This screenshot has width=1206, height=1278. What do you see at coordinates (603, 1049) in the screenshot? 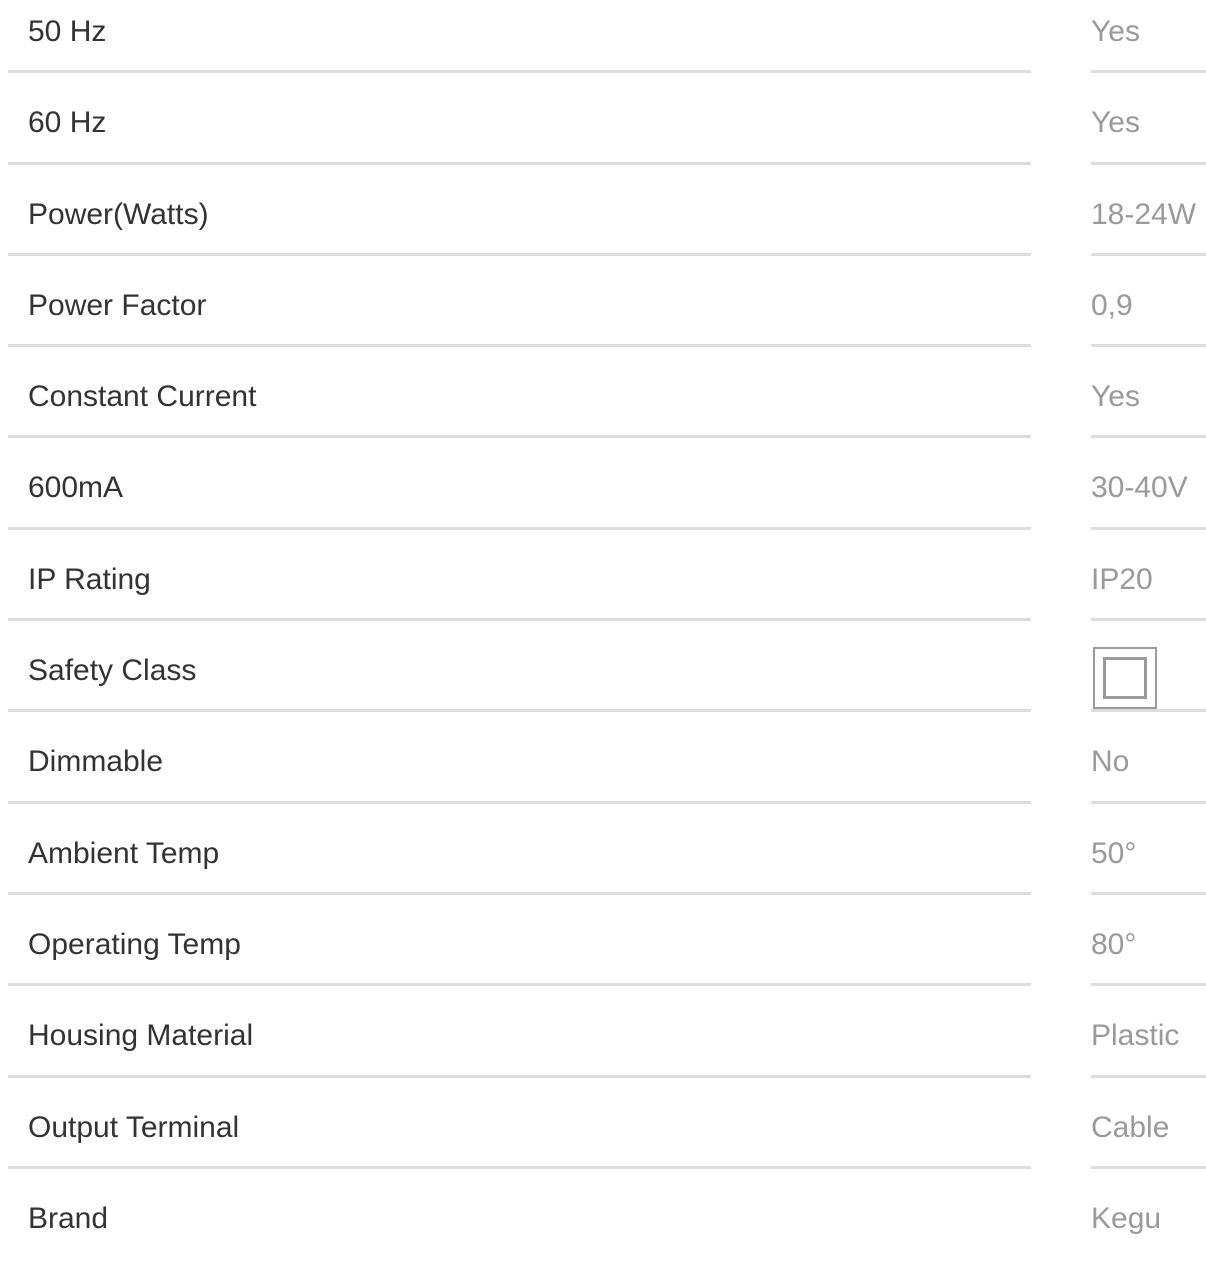
I see `spec-row-housing-material: Housing Material Plastic` at bounding box center [603, 1049].